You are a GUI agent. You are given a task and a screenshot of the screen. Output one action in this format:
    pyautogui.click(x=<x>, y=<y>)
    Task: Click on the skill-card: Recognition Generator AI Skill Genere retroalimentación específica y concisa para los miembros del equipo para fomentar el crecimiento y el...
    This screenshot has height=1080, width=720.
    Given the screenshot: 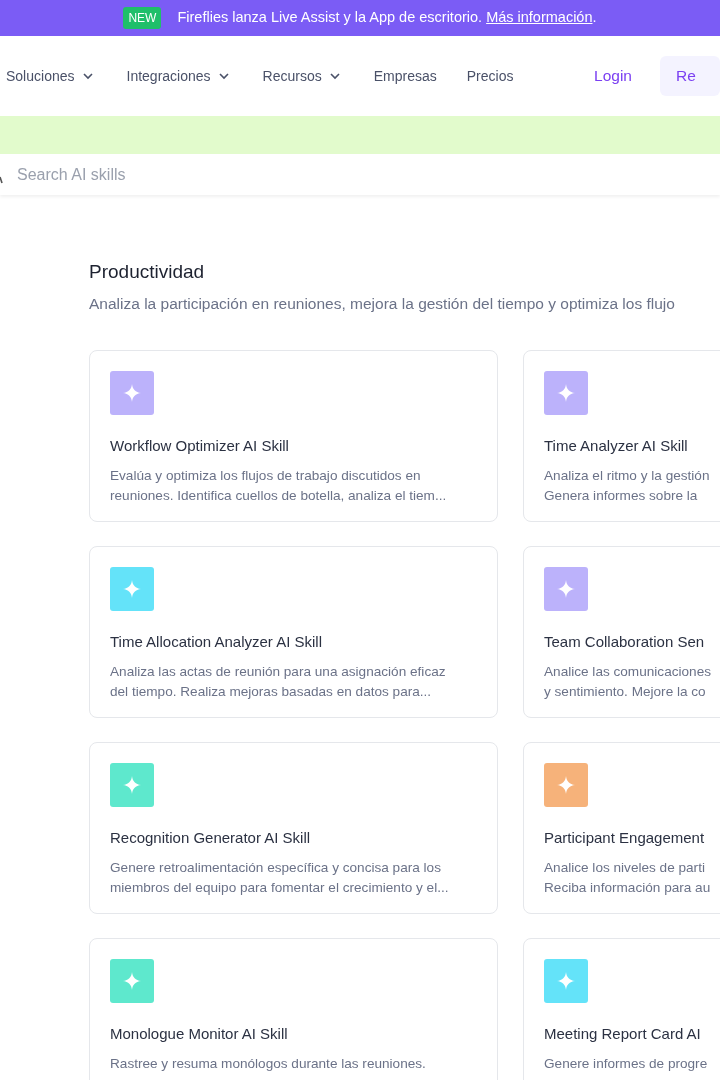 What is the action you would take?
    pyautogui.click(x=293, y=828)
    